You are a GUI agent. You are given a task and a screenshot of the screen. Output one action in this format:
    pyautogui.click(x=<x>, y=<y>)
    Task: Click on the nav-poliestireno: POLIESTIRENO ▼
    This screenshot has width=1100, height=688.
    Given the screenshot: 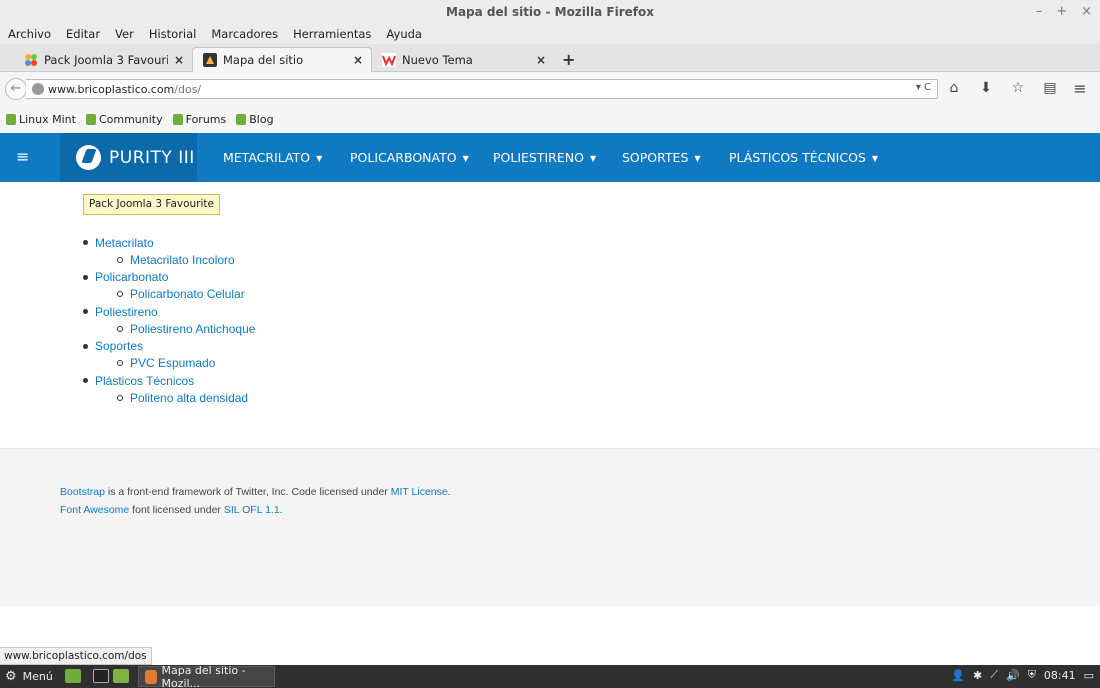 What is the action you would take?
    pyautogui.click(x=544, y=157)
    